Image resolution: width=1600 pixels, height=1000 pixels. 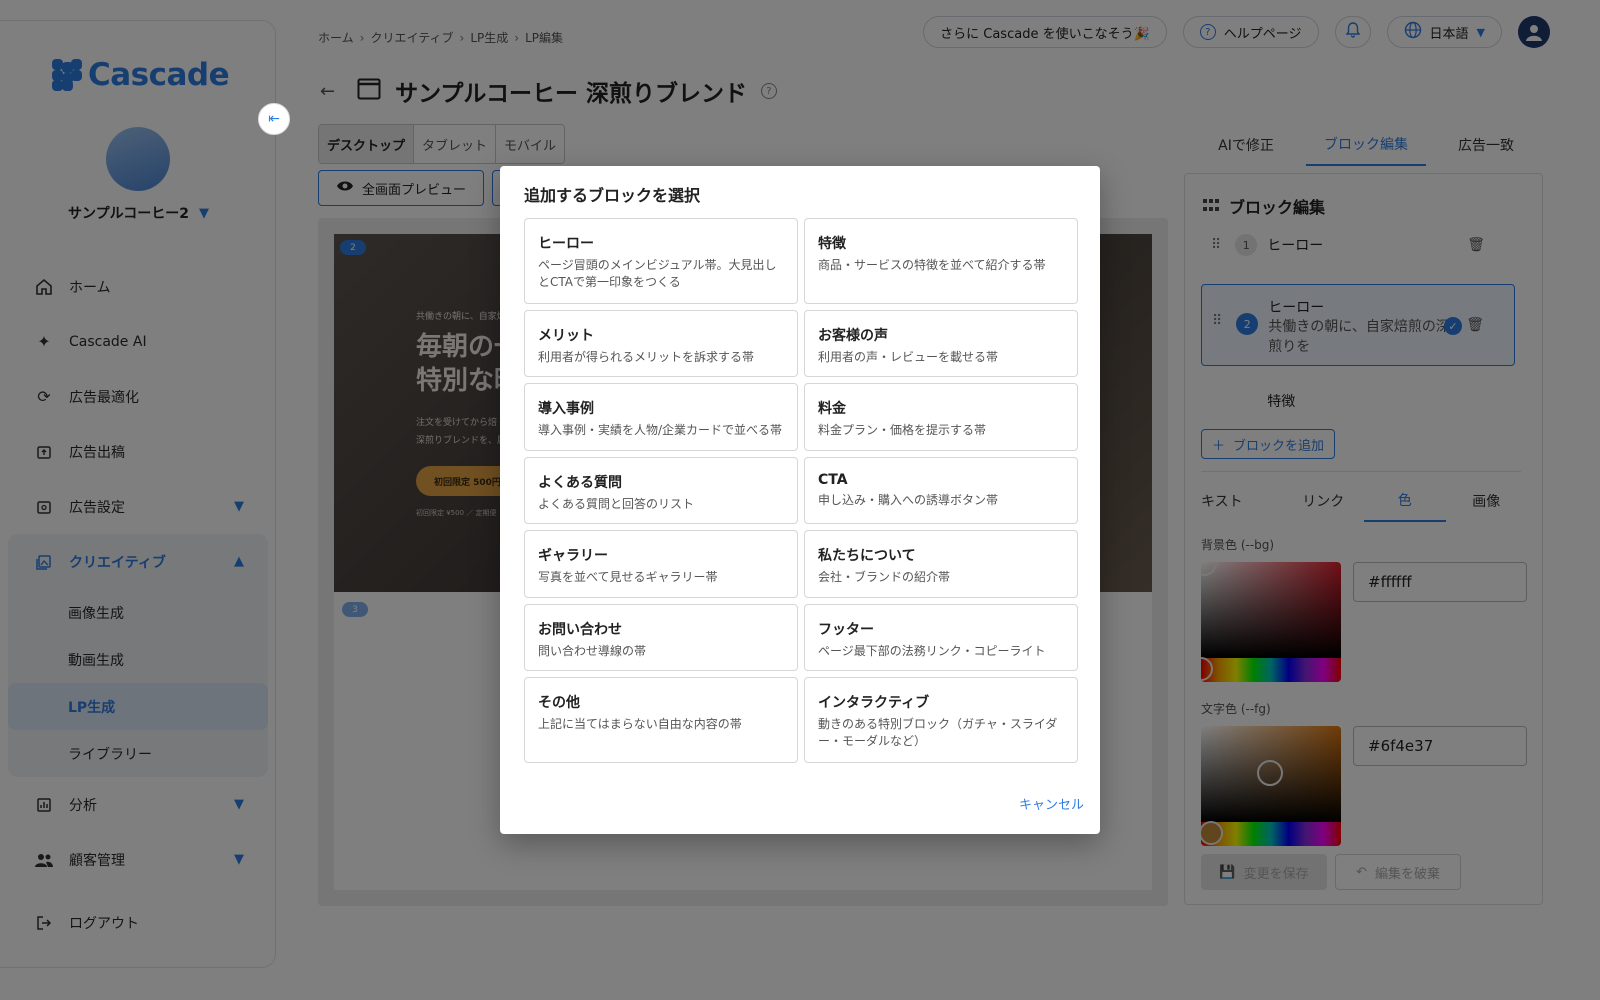 What do you see at coordinates (867, 556) in the screenshot?
I see `option-title: 私たちについて` at bounding box center [867, 556].